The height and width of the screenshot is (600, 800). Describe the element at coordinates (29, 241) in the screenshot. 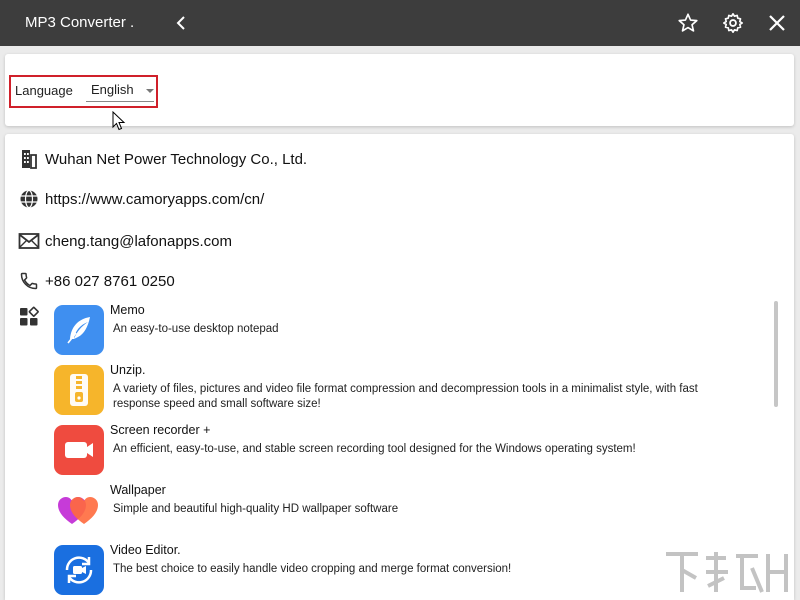

I see `mail-icon` at that location.